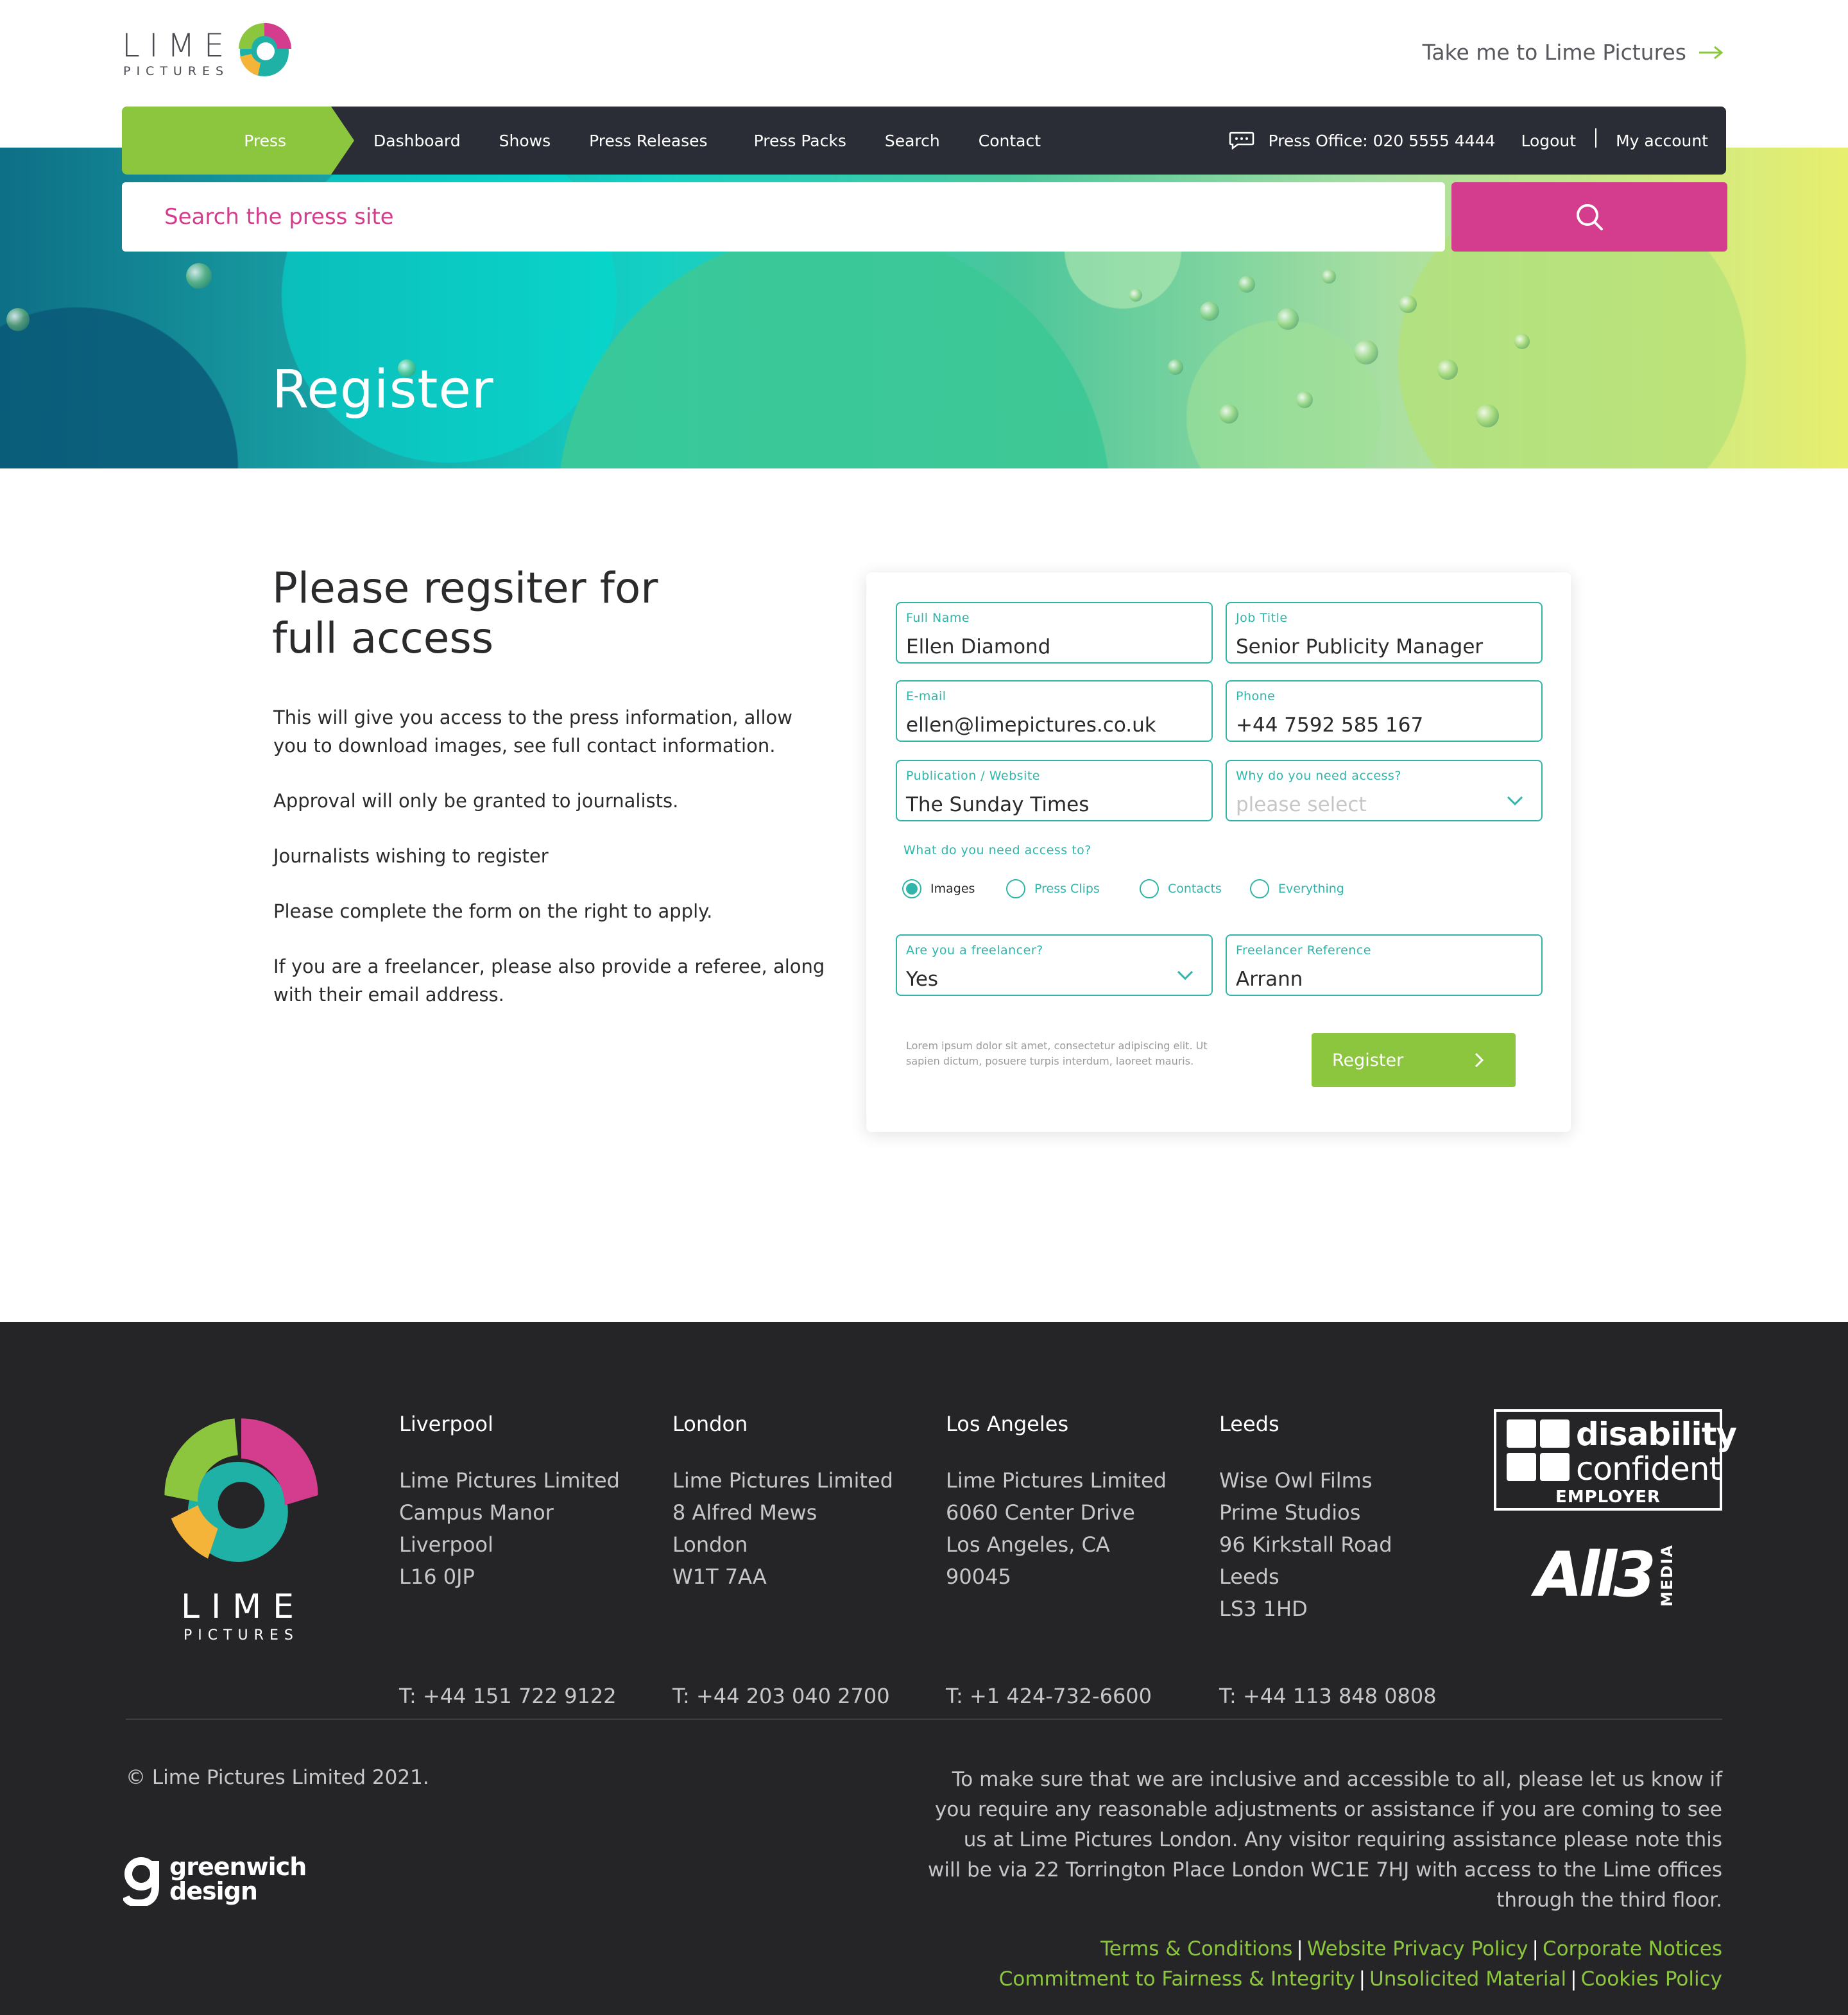 The image size is (1848, 2015). What do you see at coordinates (784, 217) in the screenshot?
I see `search-input` at bounding box center [784, 217].